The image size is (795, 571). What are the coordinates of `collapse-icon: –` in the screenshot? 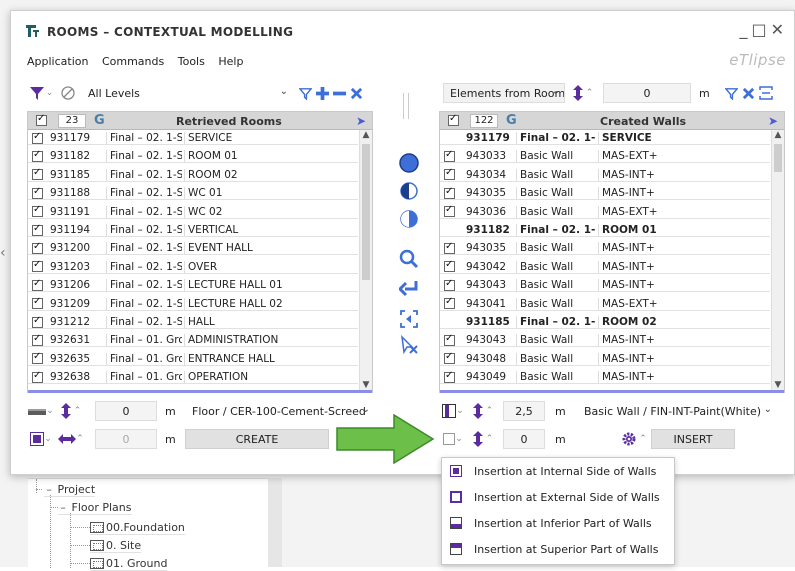 It's located at (49, 489).